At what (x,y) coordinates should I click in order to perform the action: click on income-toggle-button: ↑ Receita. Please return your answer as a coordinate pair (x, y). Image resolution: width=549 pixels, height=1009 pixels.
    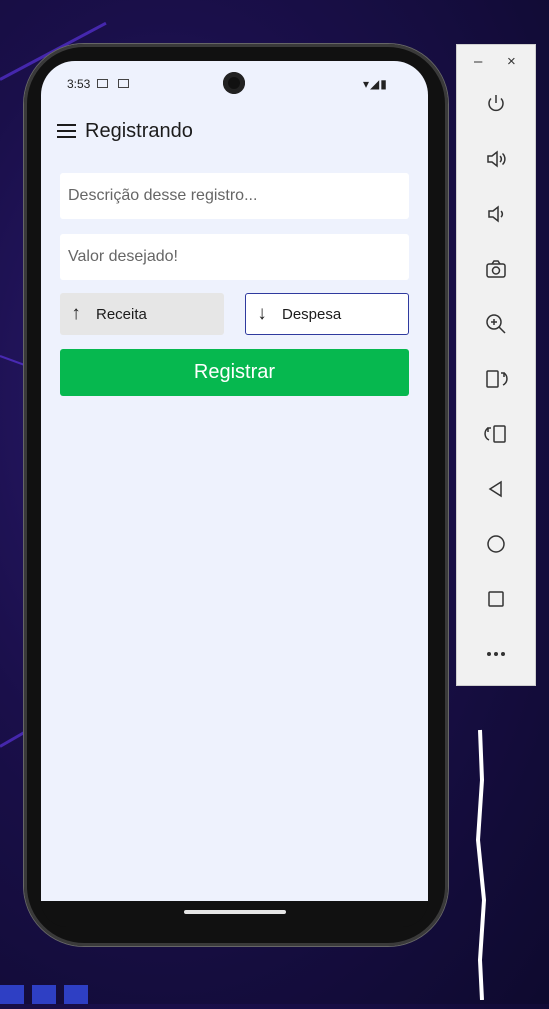
    Looking at the image, I should click on (142, 314).